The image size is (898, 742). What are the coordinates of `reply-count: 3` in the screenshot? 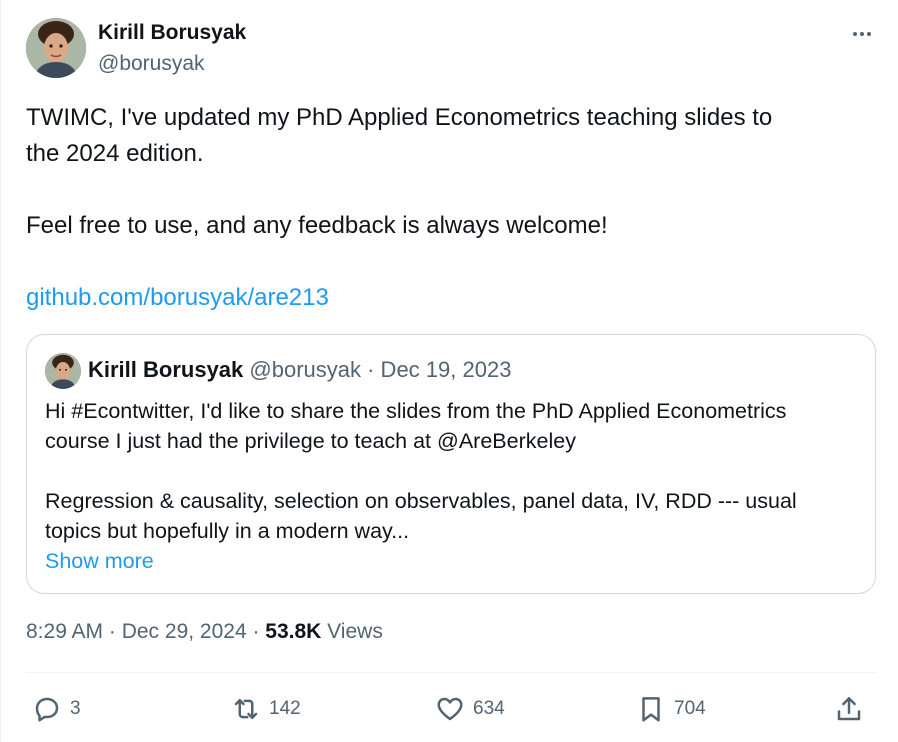 It's located at (75, 708).